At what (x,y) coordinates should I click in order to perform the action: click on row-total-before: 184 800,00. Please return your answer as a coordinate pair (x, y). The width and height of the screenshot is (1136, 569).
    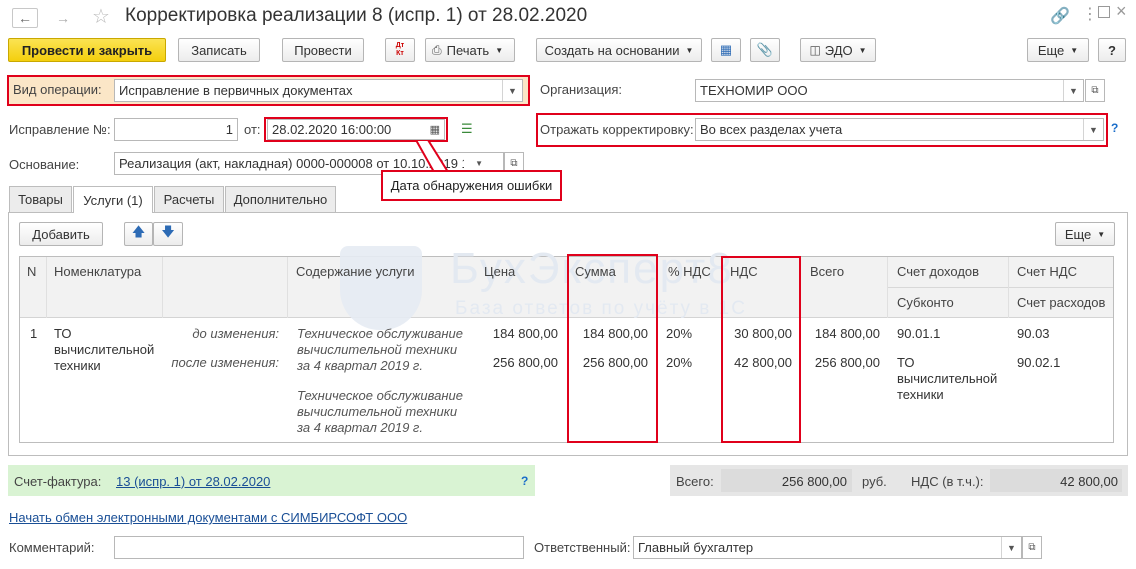
    Looking at the image, I should click on (840, 334).